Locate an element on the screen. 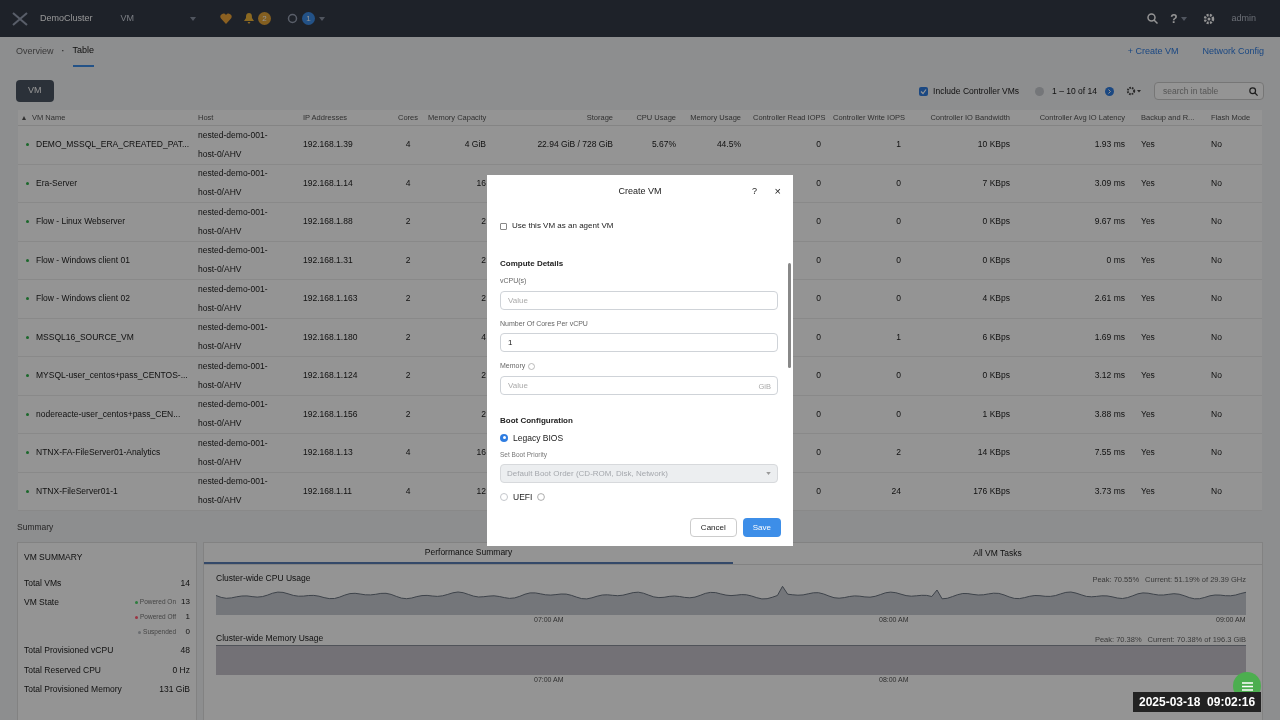 This screenshot has width=1280, height=720. vm-name-link: Flow - Windows client 01 is located at coordinates (83, 260).